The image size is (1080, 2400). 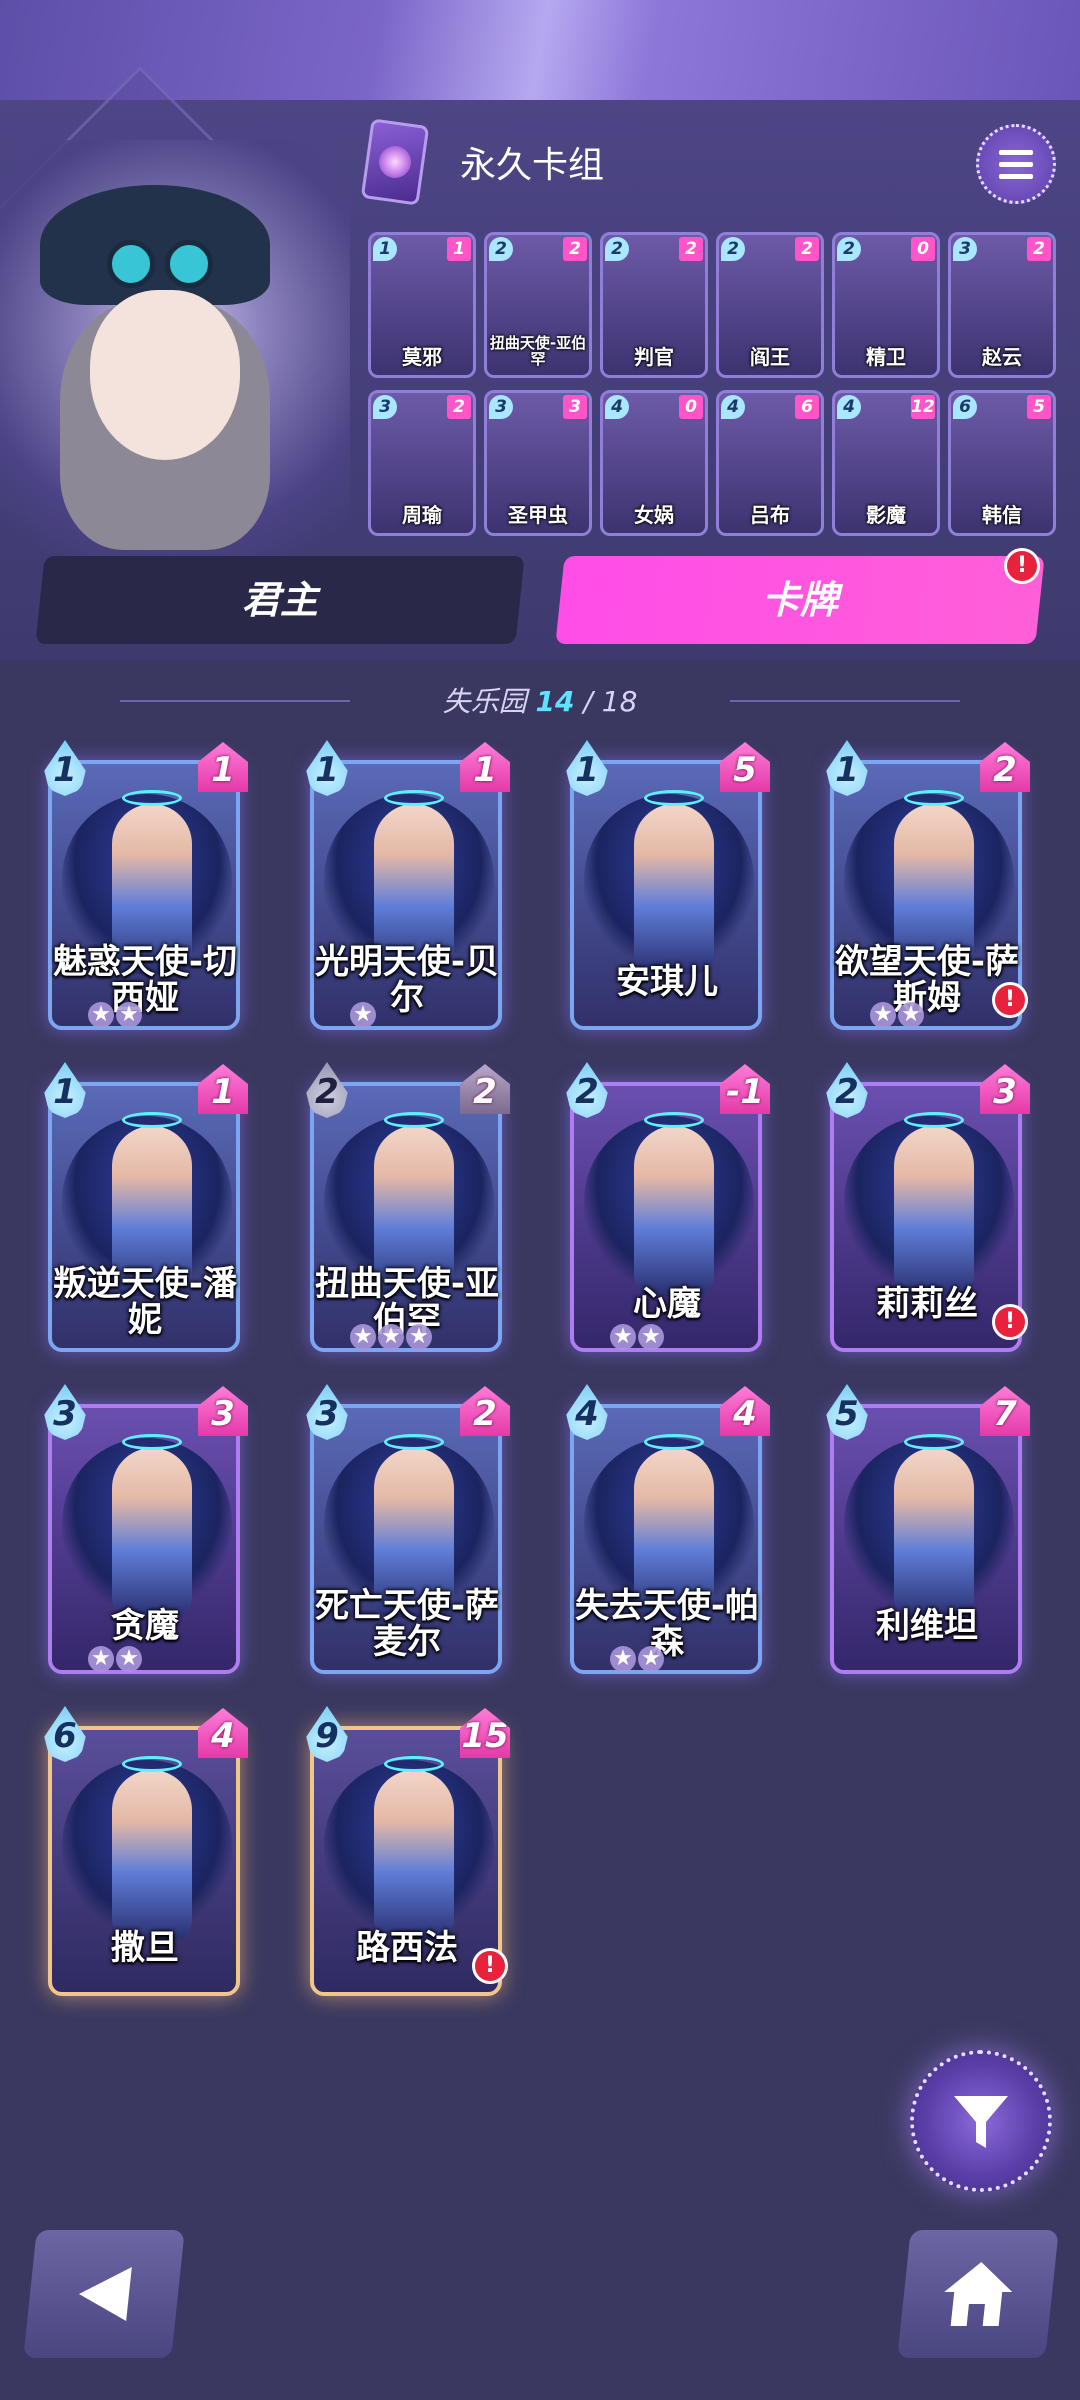 I want to click on card: 1 5 安琪儿, so click(x=660, y=884).